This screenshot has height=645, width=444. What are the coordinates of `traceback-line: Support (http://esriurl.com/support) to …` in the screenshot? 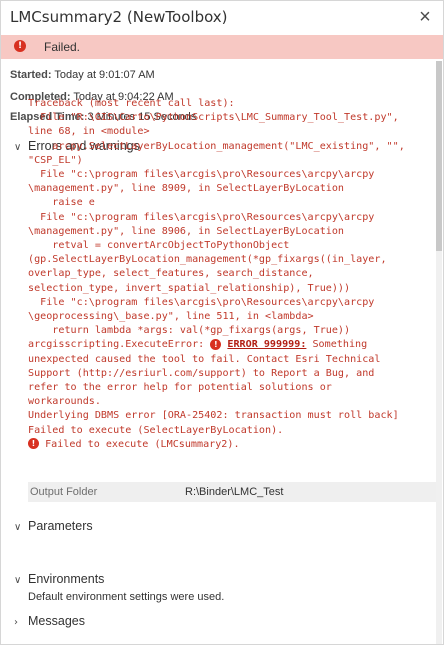 It's located at (201, 373).